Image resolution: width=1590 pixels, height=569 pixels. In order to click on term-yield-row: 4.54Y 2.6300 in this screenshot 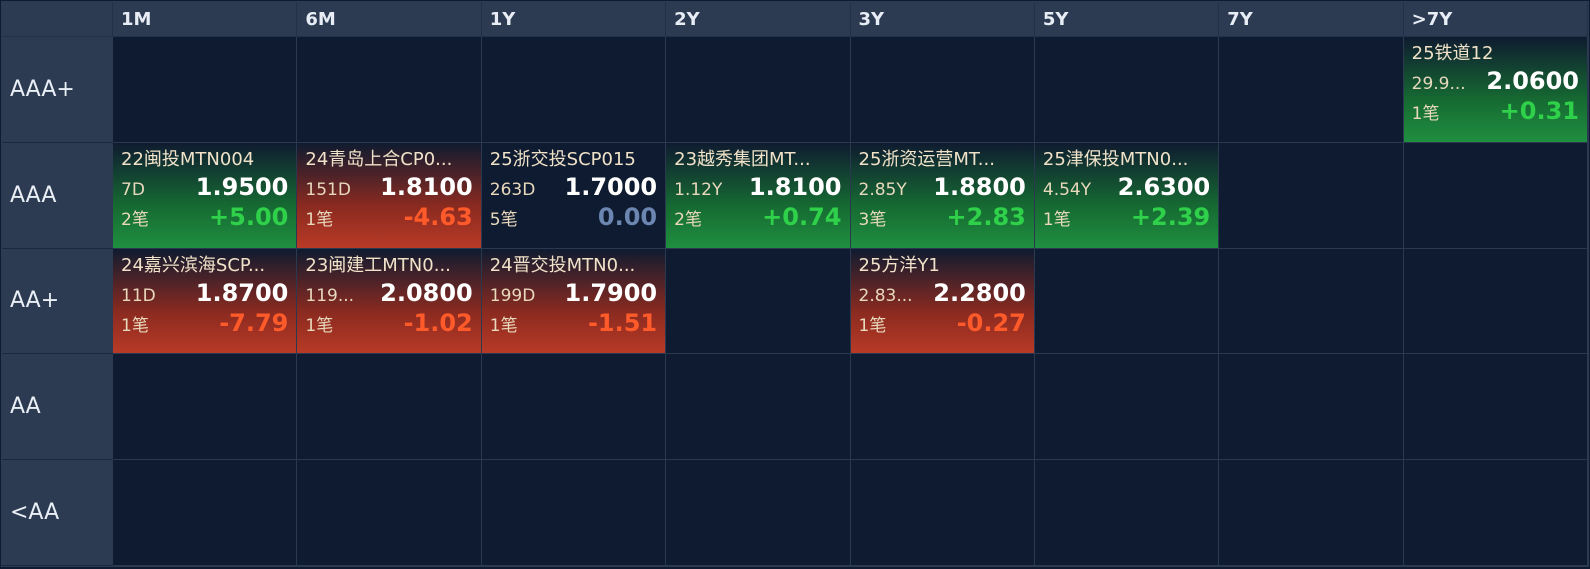, I will do `click(1126, 187)`.